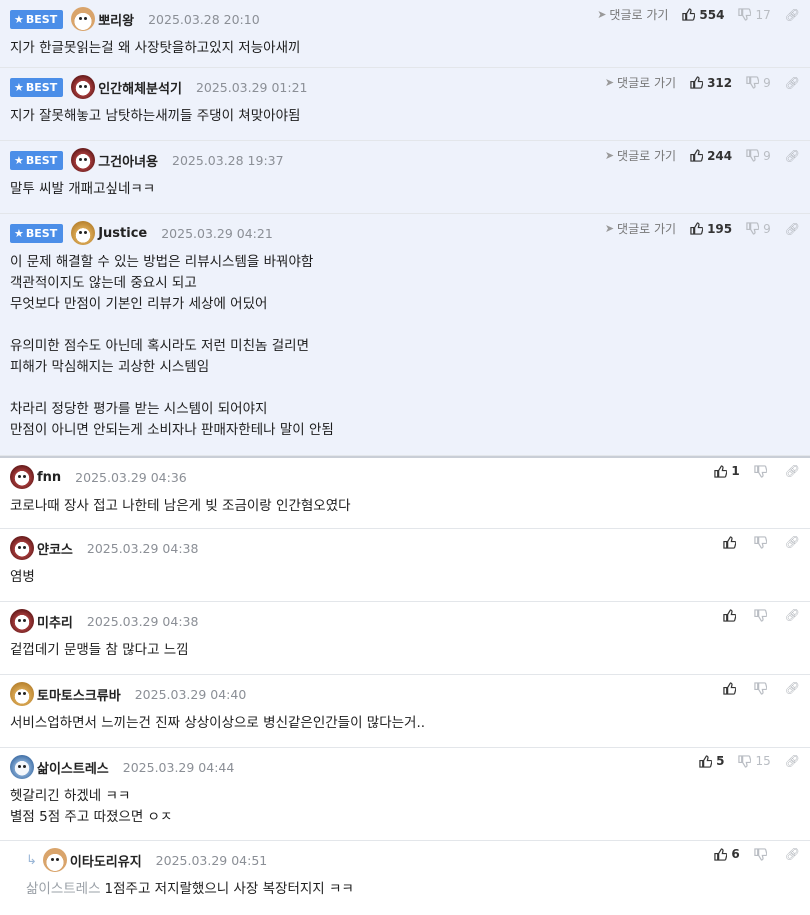 This screenshot has height=915, width=810. I want to click on comment-date: 2025.03.29 04:38, so click(142, 621).